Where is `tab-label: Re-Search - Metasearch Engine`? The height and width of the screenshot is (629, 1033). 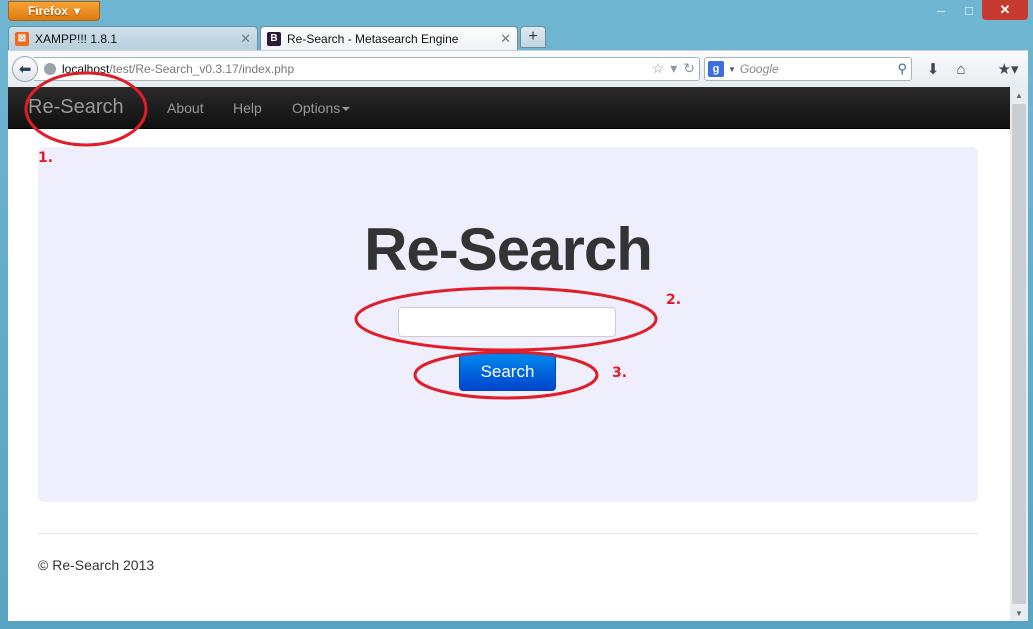
tab-label: Re-Search - Metasearch Engine is located at coordinates (373, 38).